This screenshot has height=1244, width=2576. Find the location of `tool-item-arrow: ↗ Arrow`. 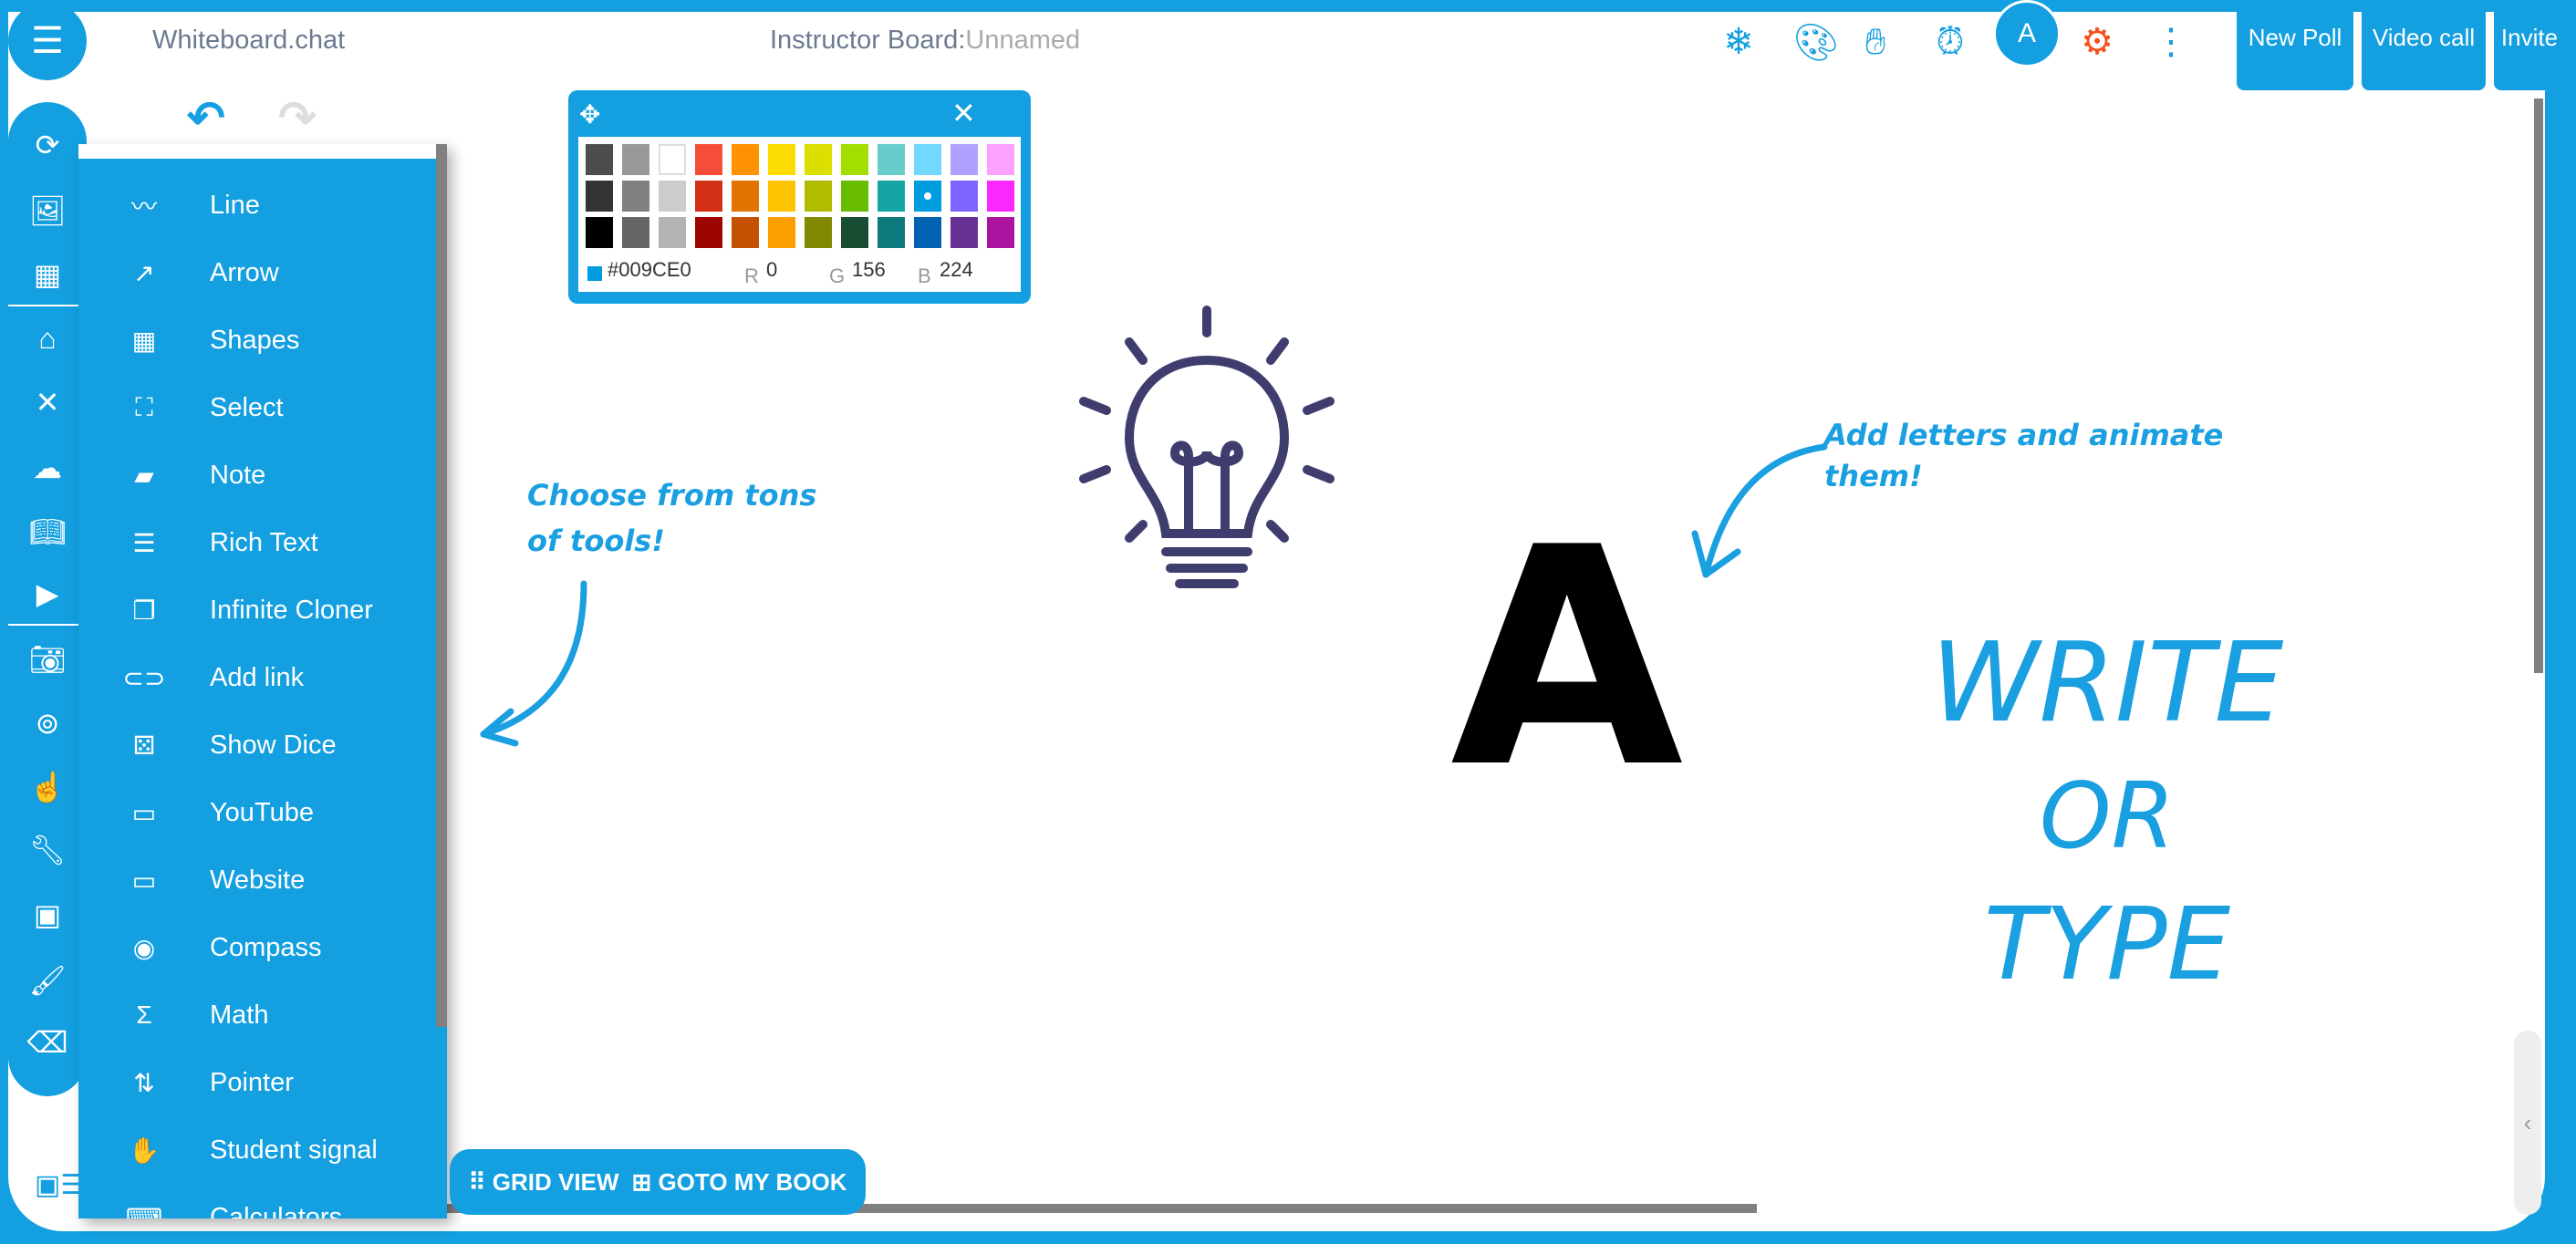

tool-item-arrow: ↗ Arrow is located at coordinates (256, 272).